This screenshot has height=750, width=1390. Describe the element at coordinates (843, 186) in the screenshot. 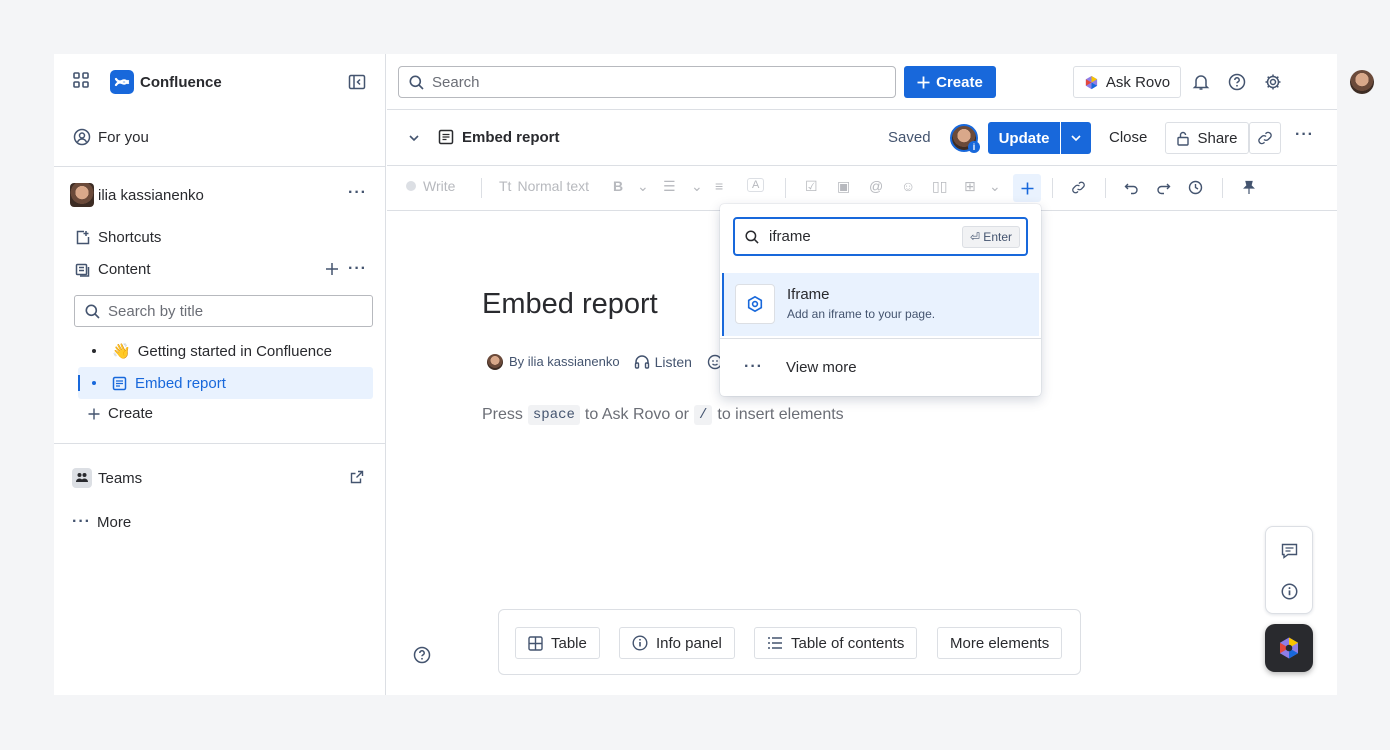

I see `image-icon: ▣` at that location.